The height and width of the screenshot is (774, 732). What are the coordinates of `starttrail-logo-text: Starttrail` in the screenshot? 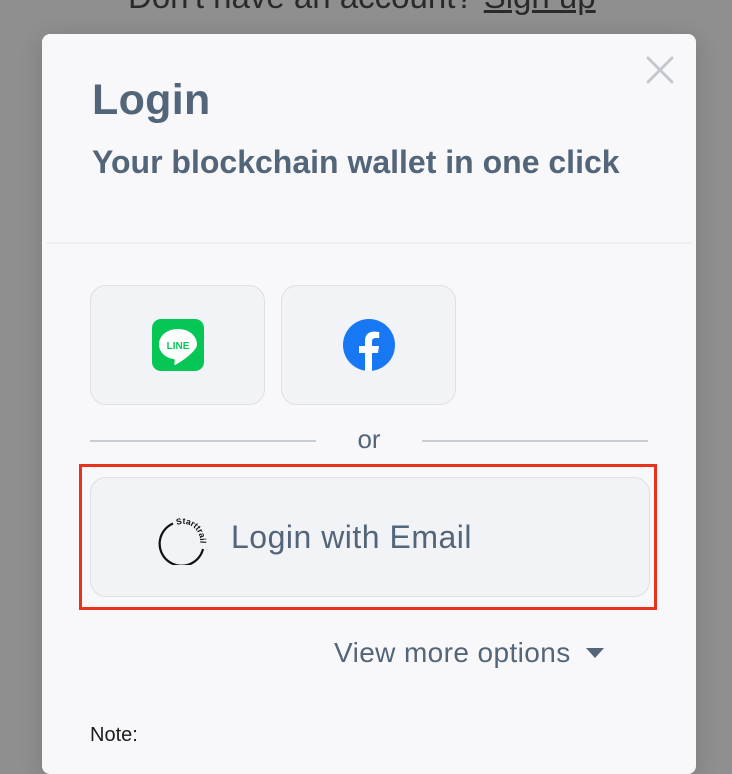 It's located at (191, 530).